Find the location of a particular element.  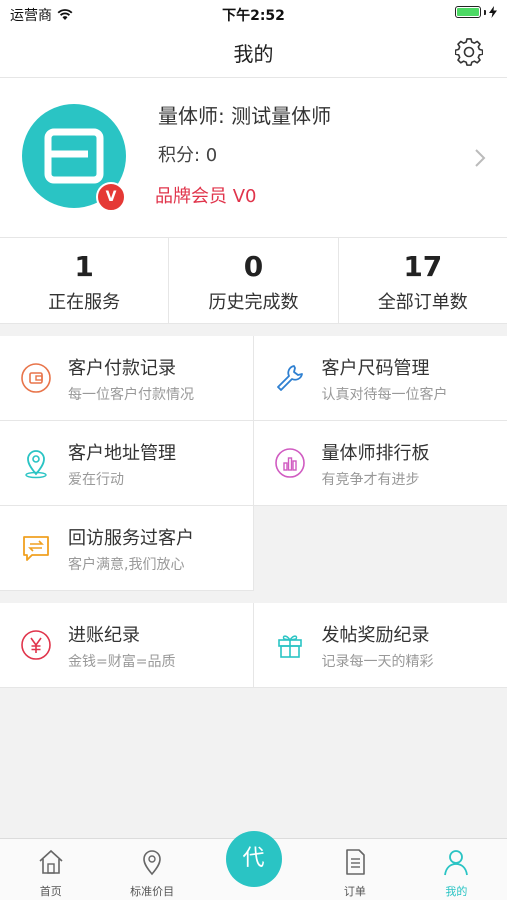

chat-transfer-icon is located at coordinates (36, 548).